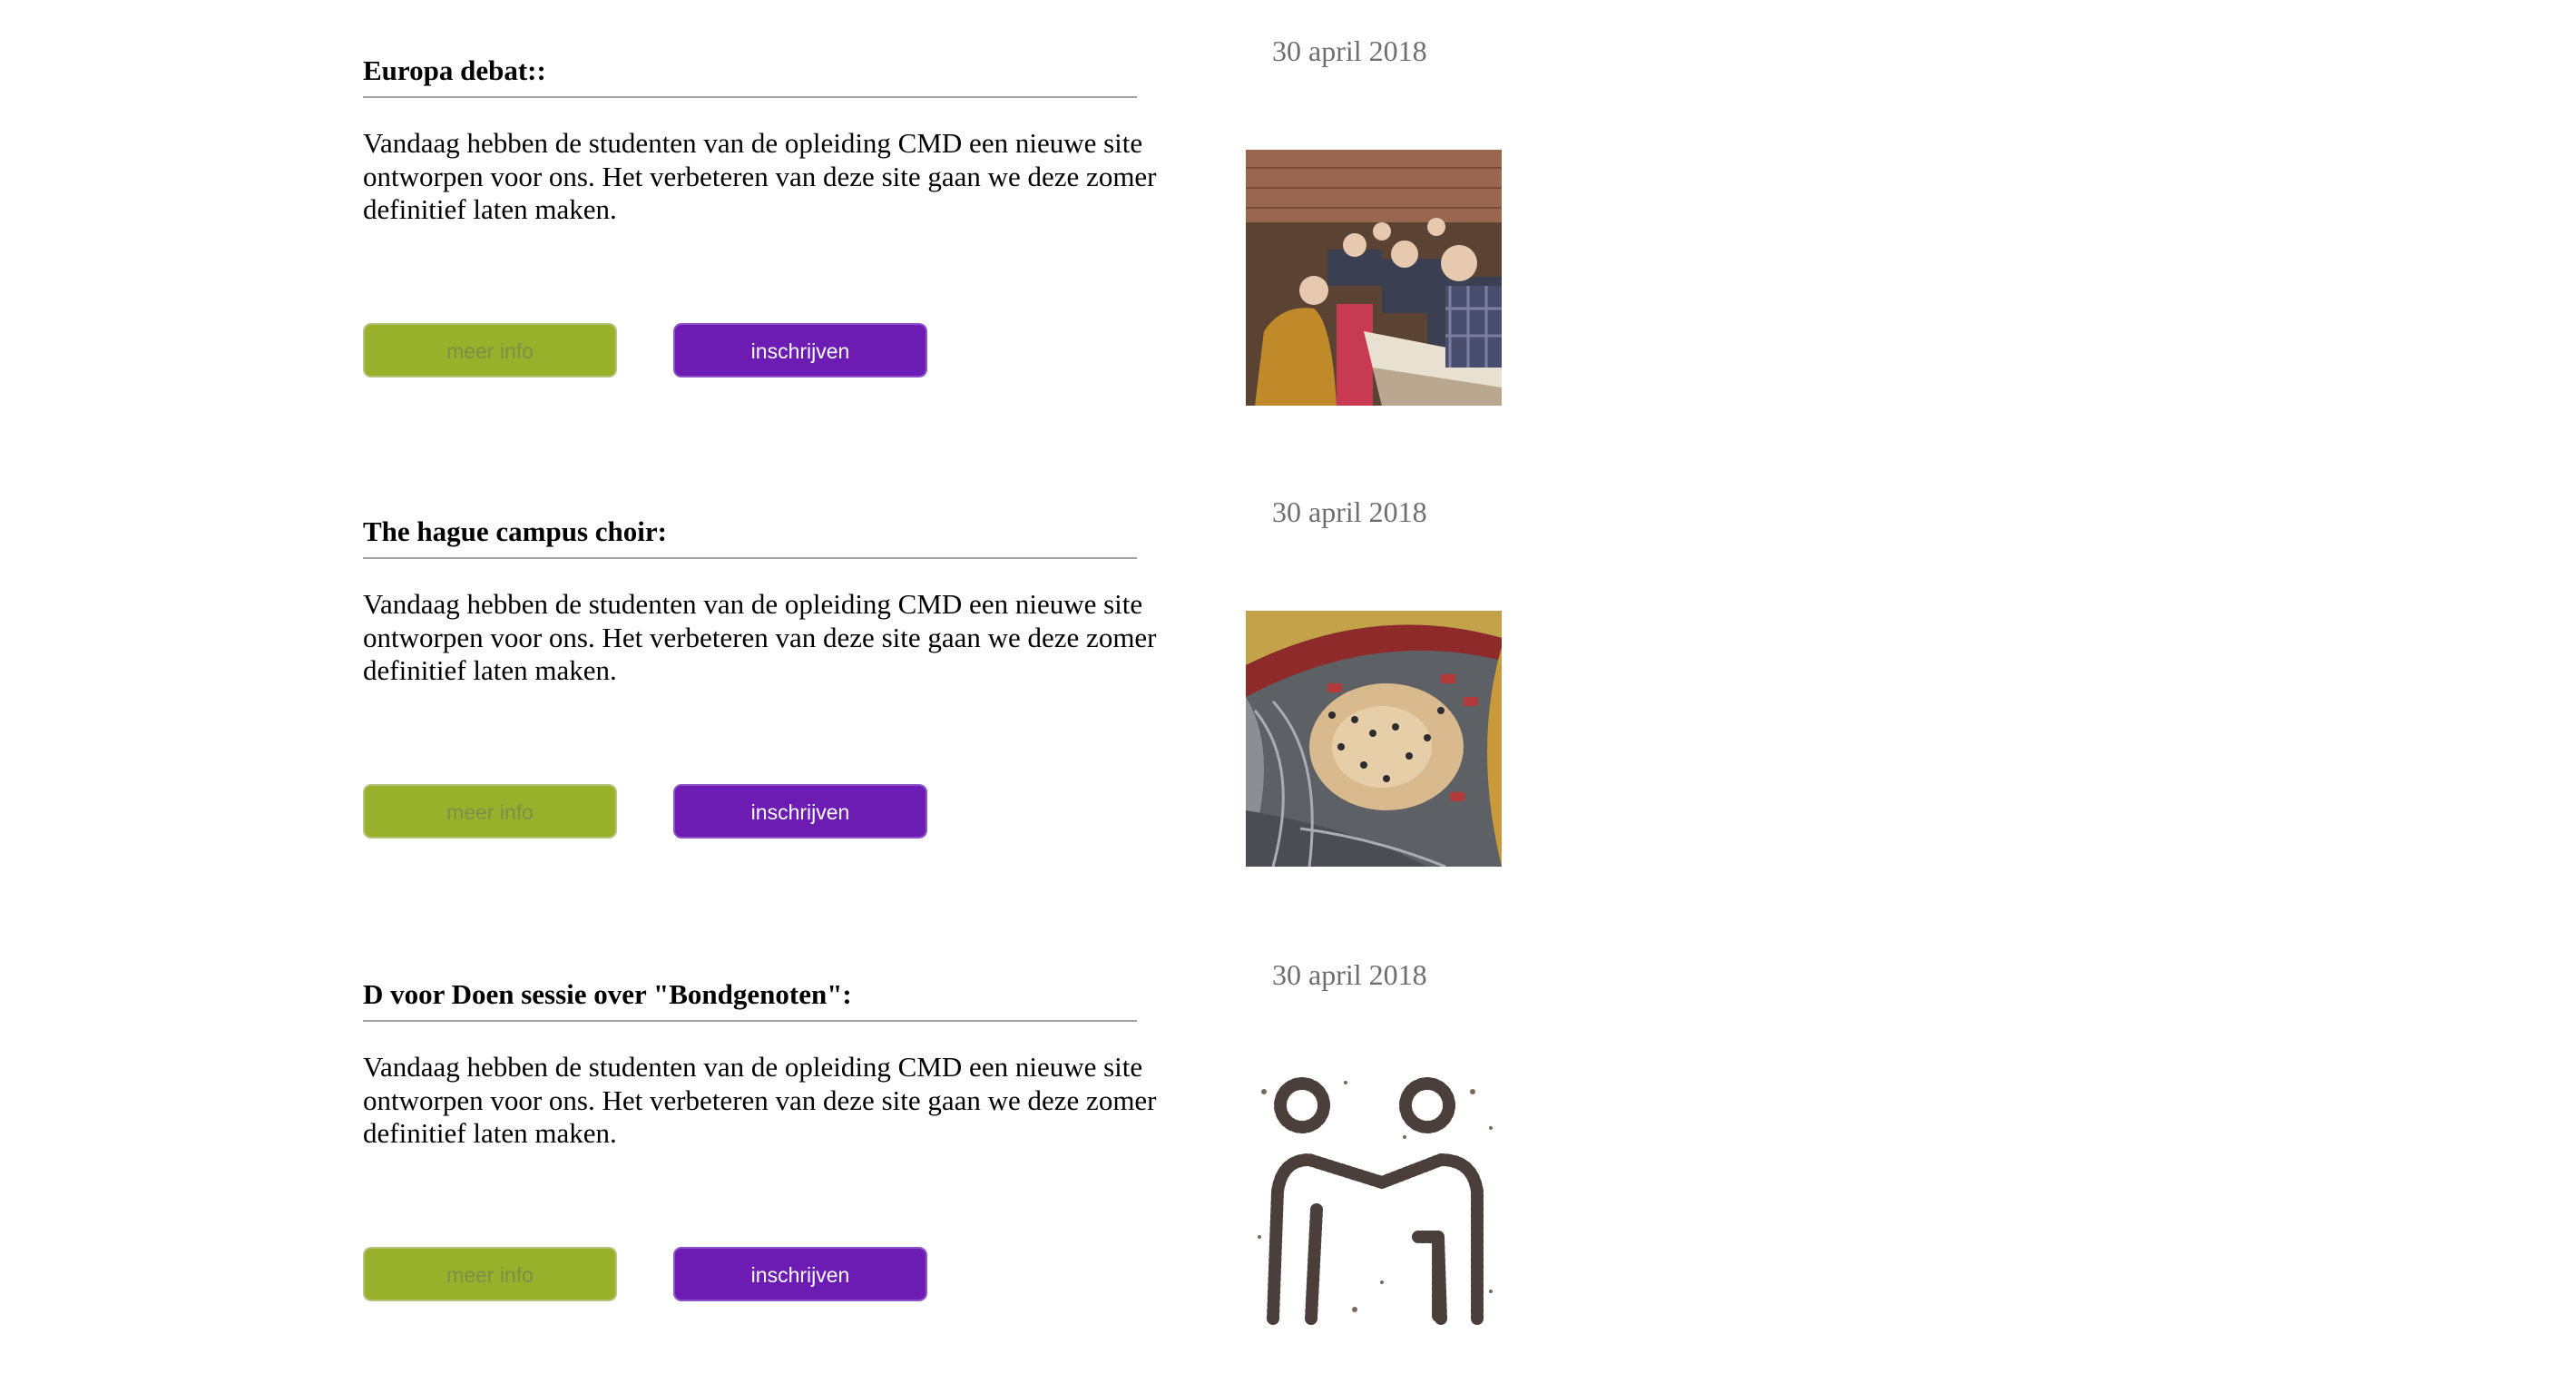 This screenshot has width=2576, height=1383. Describe the element at coordinates (1374, 1202) in the screenshot. I see `crowd-handshake-figures-photo` at that location.